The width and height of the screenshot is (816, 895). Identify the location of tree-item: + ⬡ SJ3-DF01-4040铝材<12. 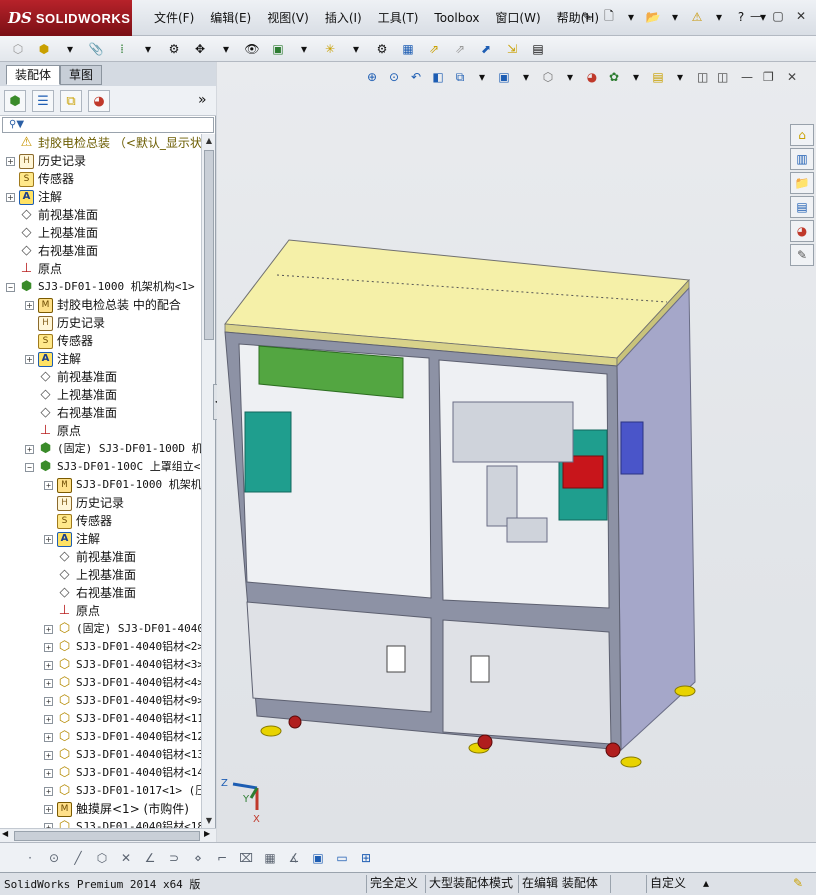
(122, 737).